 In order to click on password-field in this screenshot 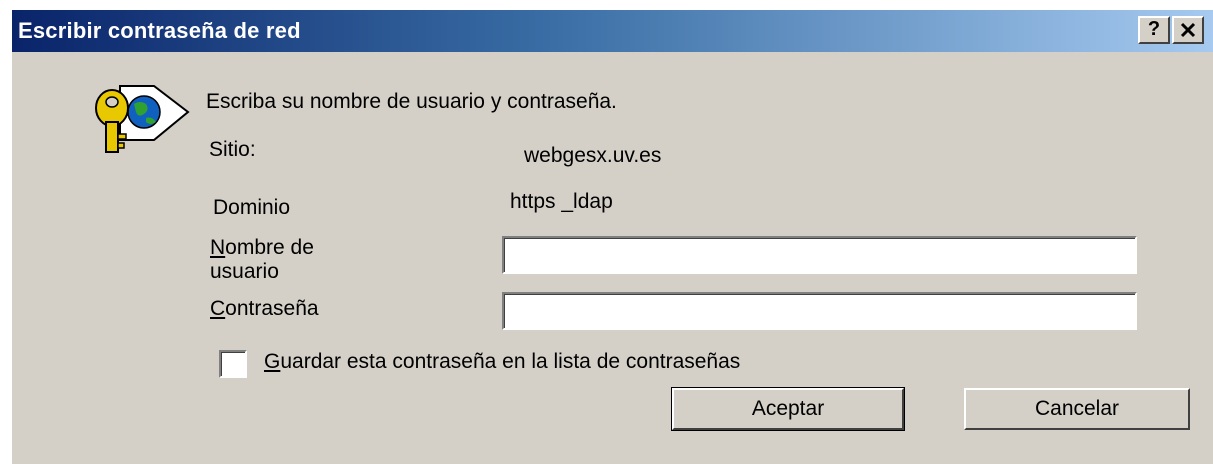, I will do `click(819, 311)`.